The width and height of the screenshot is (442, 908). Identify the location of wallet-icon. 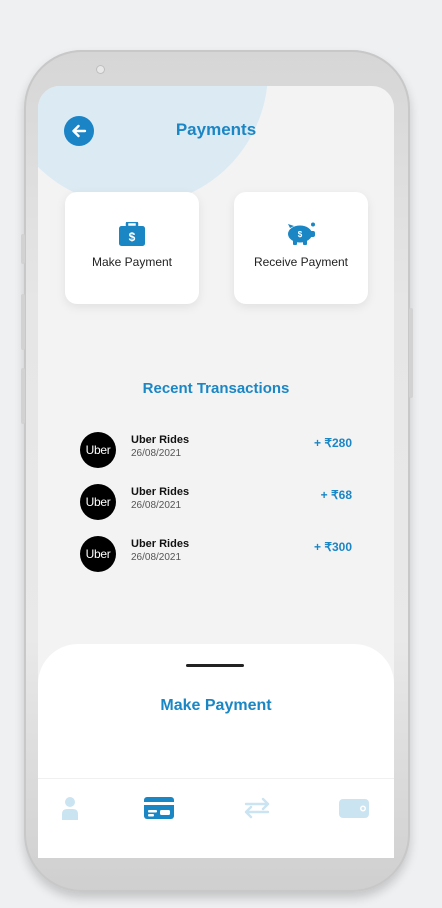
(354, 808).